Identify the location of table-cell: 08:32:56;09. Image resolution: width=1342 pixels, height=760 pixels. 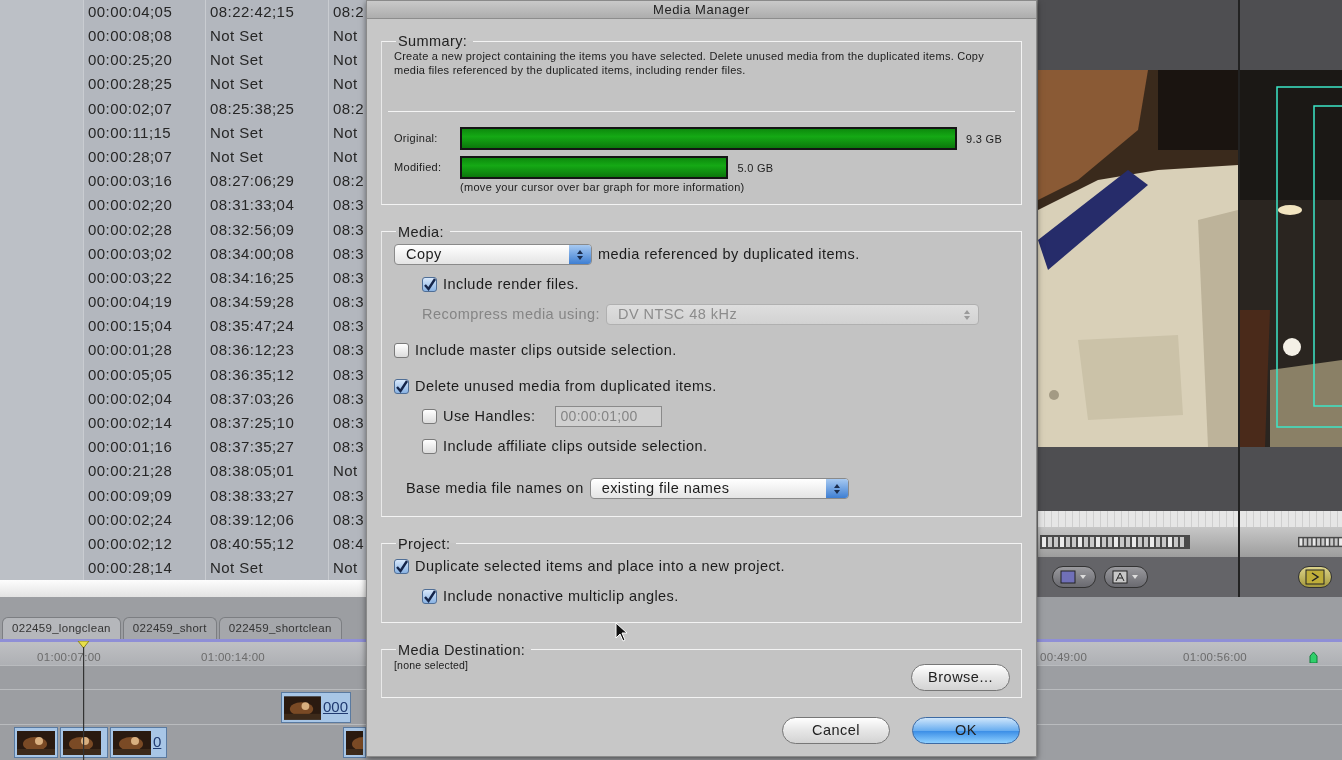
(266, 229).